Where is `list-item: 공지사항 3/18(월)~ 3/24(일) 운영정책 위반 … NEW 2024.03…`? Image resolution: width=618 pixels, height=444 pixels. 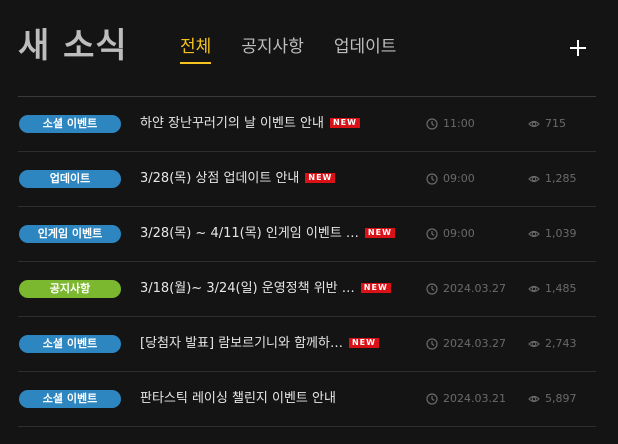
list-item: 공지사항 3/18(월)~ 3/24(일) 운영정책 위반 … NEW 2024.03… is located at coordinates (307, 289).